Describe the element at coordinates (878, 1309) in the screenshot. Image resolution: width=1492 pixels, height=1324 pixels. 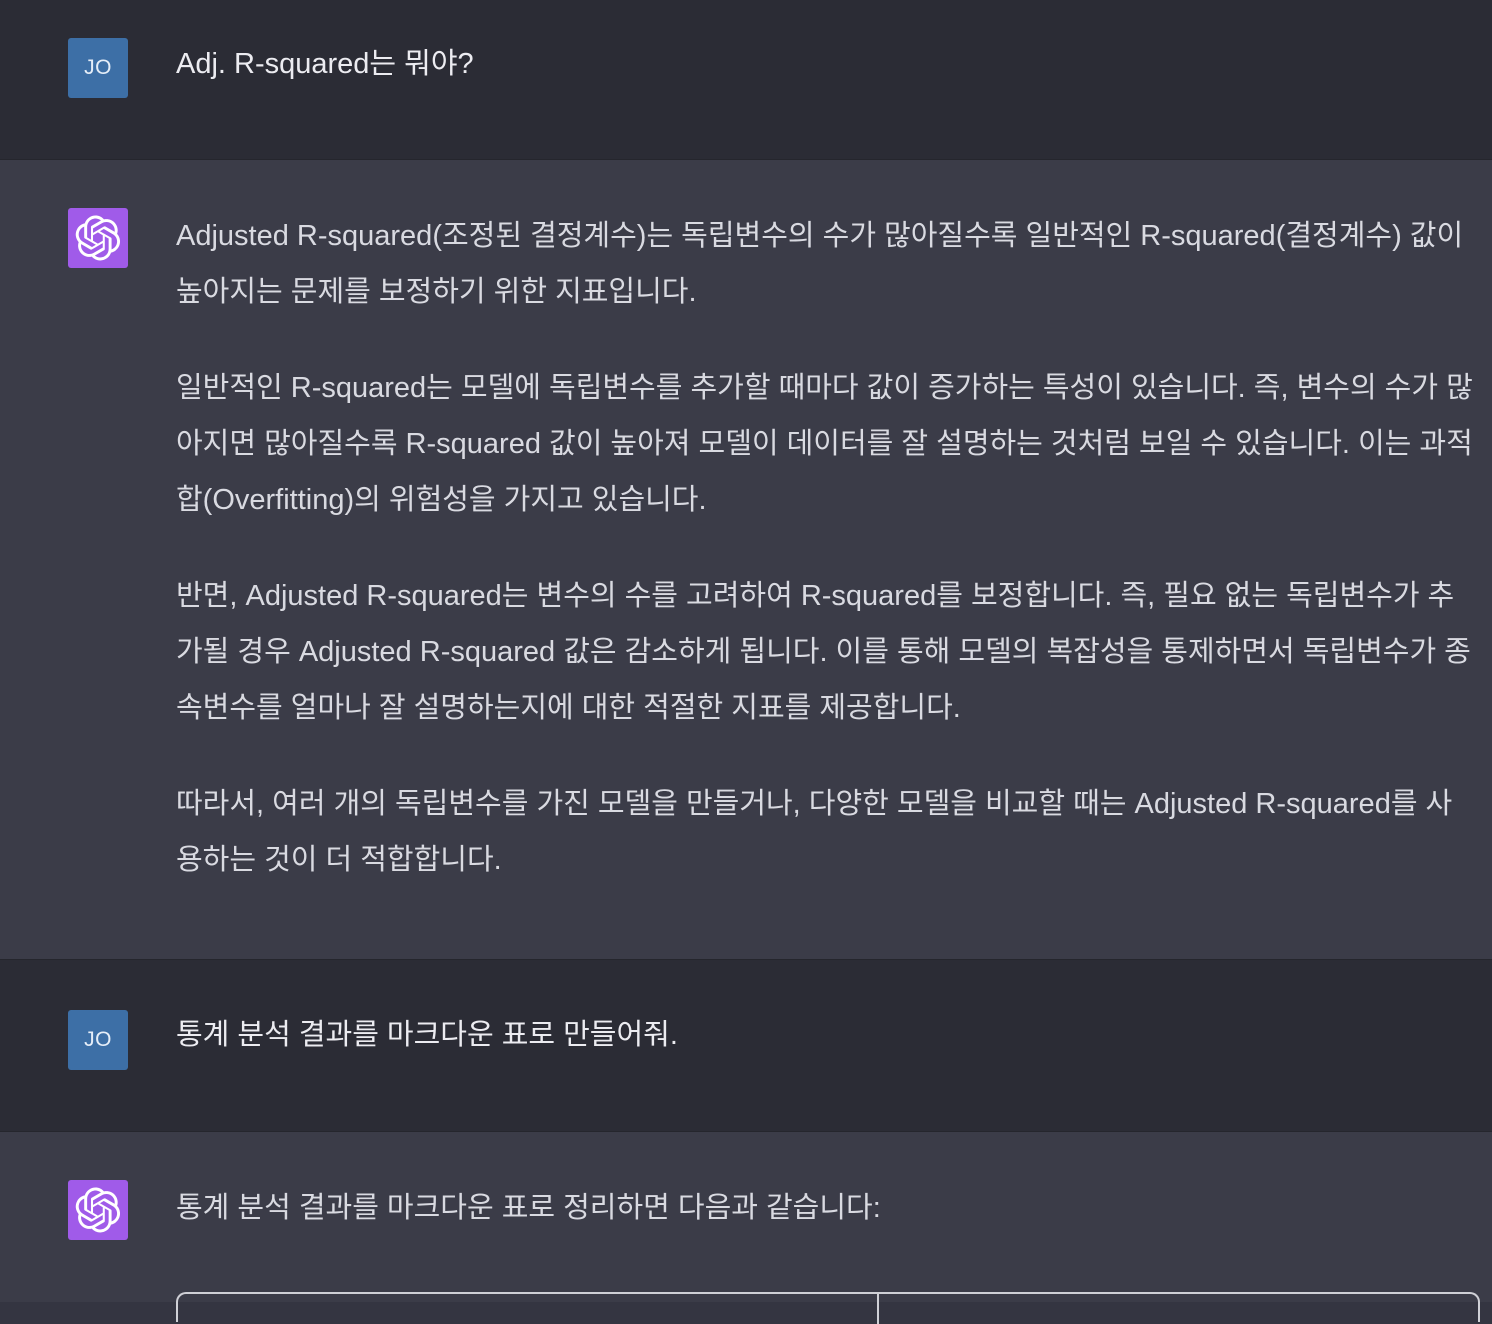
I see `table-column-divider` at that location.